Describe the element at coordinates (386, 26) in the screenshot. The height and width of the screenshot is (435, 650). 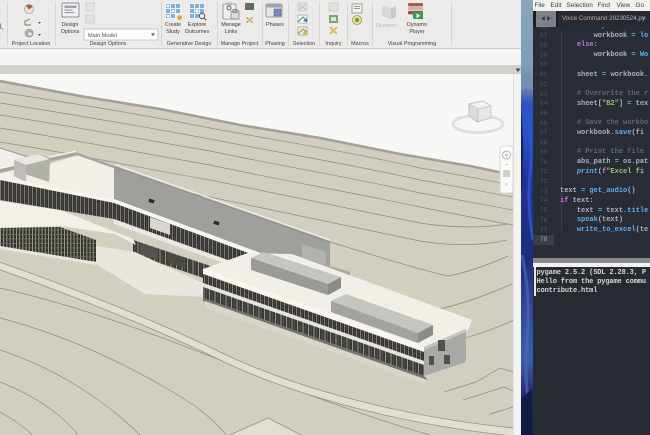
I see `svg-text: Dynamo` at that location.